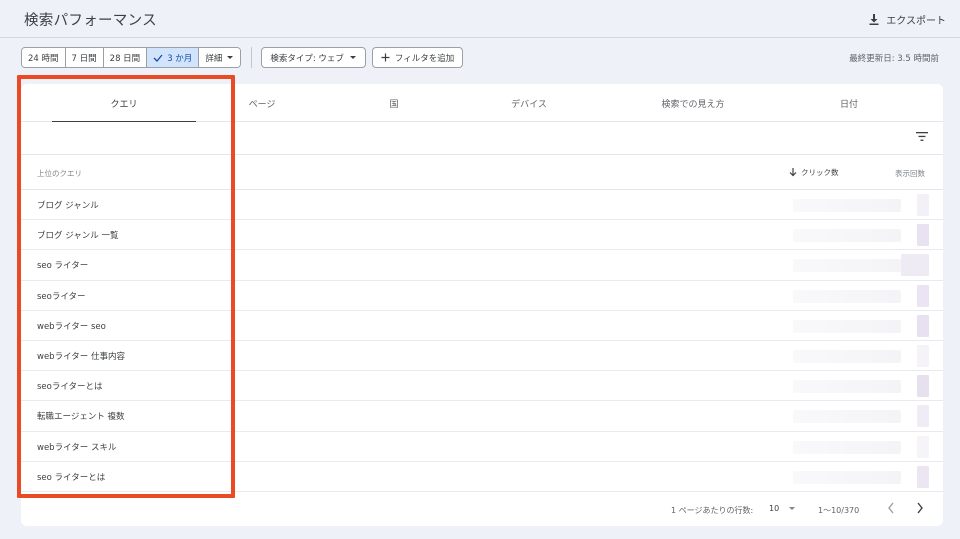  I want to click on table-pagination: 1 ページあたりの行数: 10 1〜10/370, so click(482, 509).